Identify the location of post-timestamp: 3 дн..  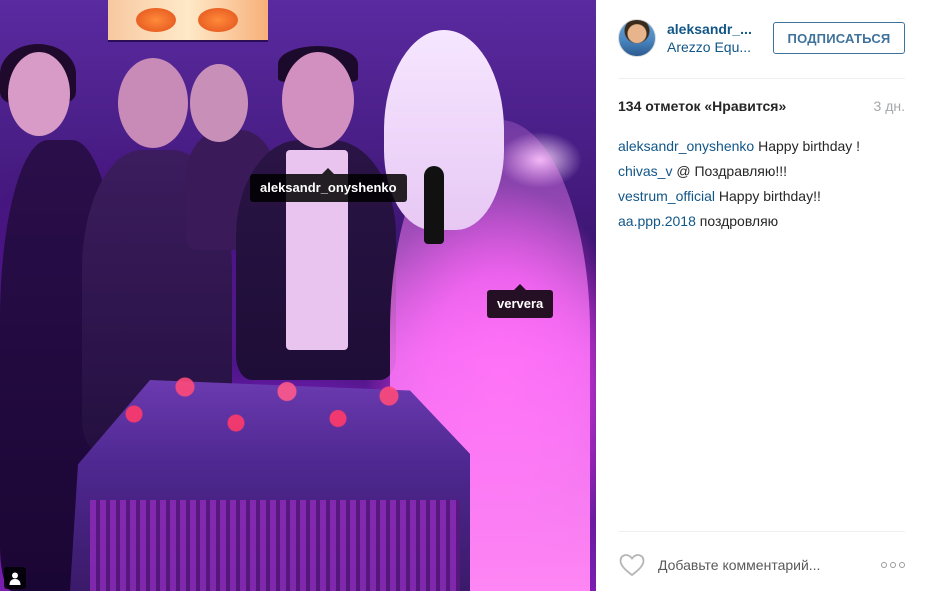
(889, 106).